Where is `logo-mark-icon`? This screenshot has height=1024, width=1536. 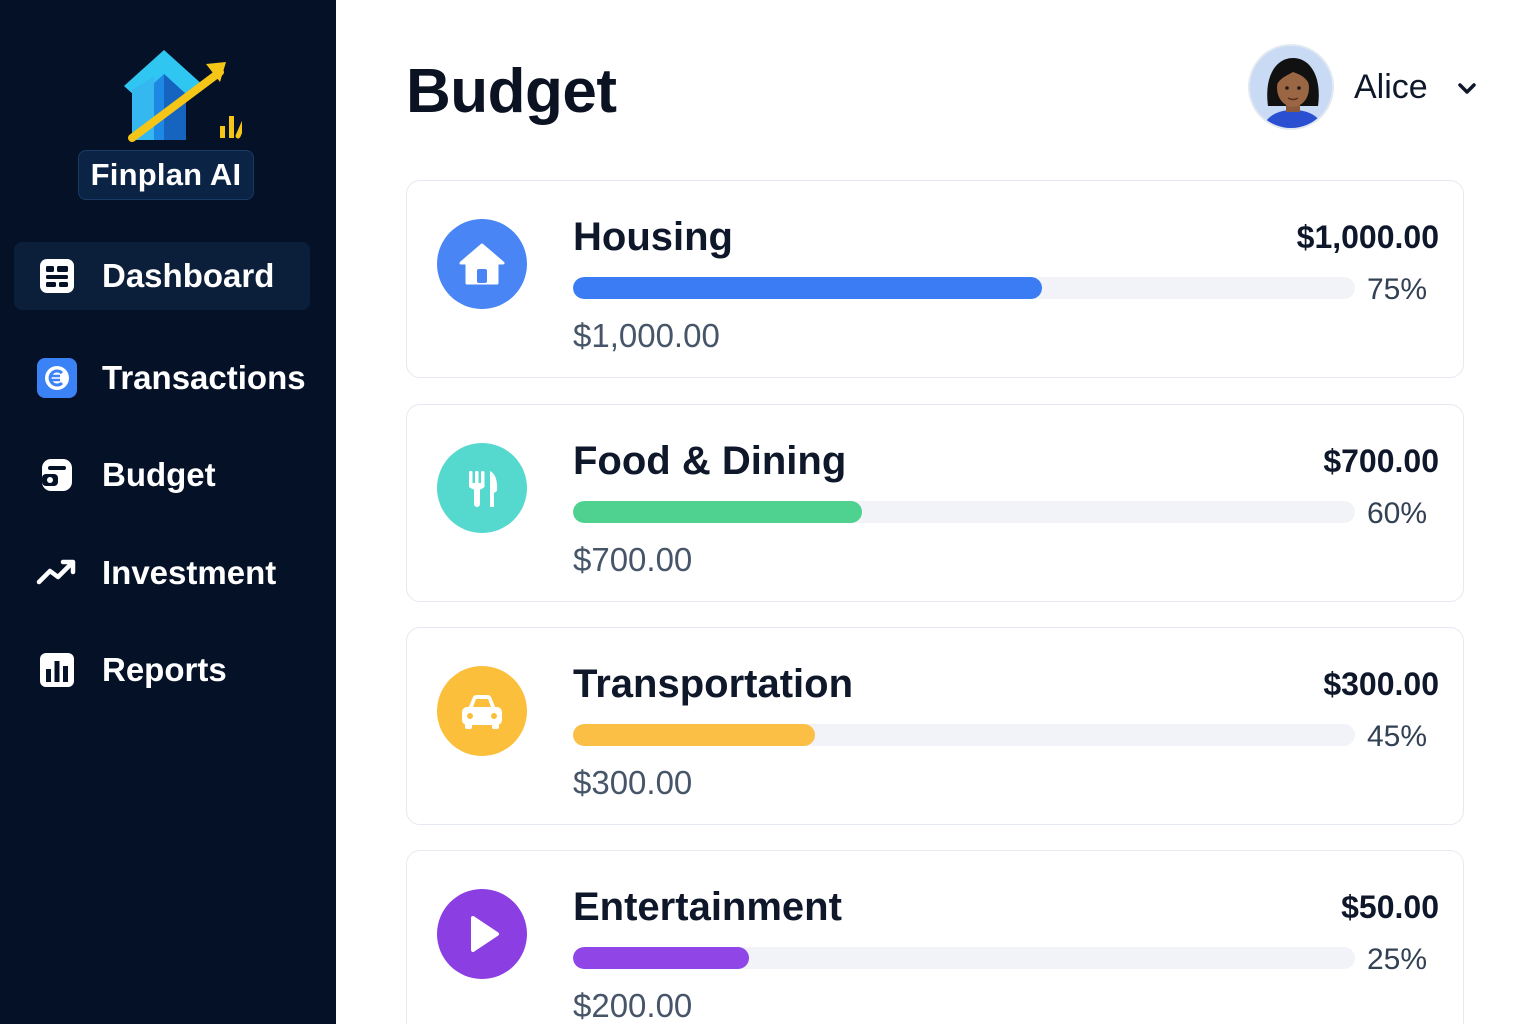
logo-mark-icon is located at coordinates (183, 96).